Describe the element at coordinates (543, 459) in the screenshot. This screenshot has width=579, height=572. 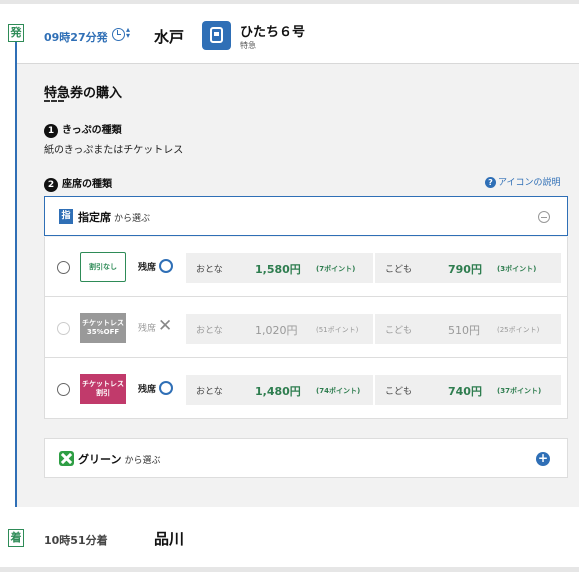
I see `expand-plus-icon: +` at that location.